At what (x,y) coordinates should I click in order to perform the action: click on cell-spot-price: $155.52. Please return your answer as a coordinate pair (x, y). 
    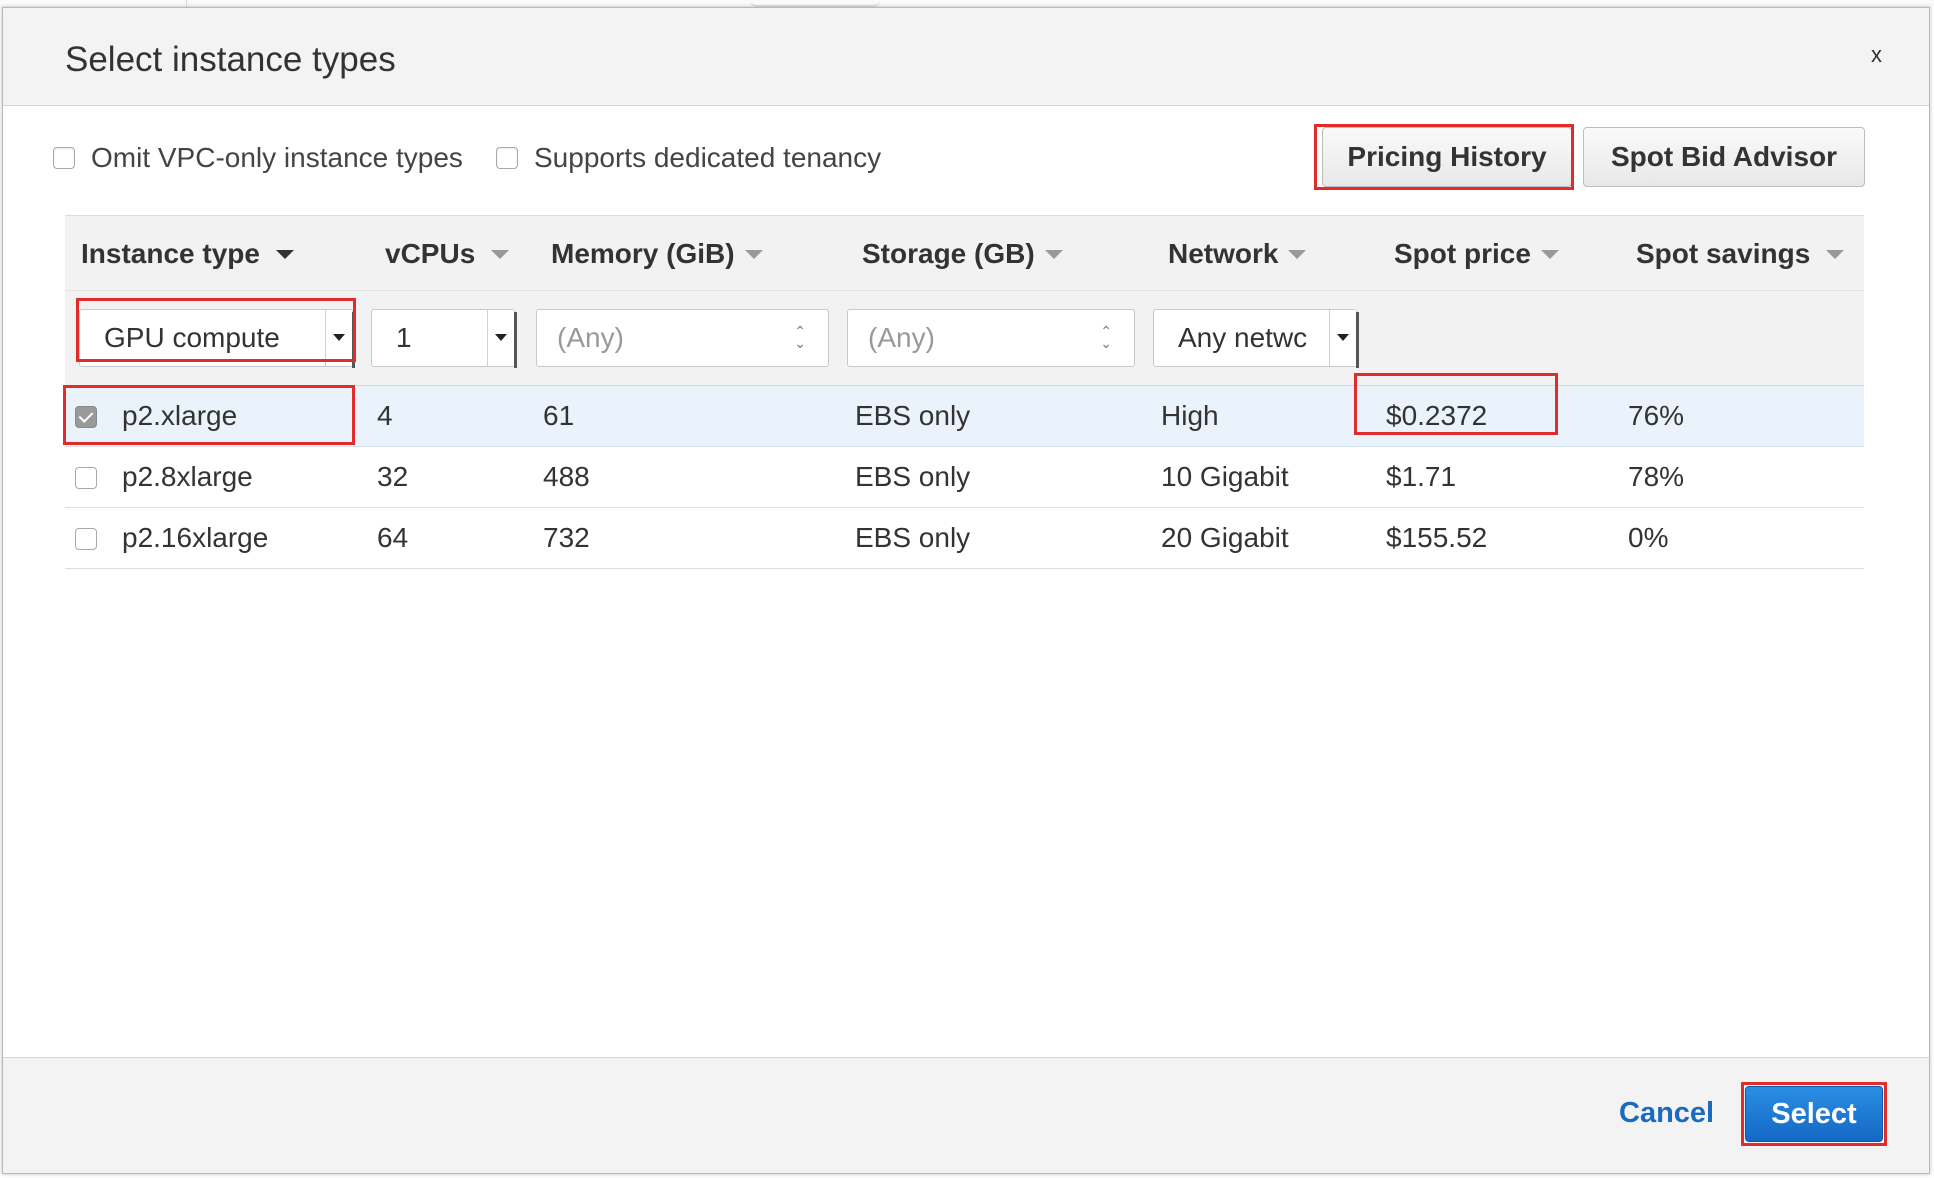
    Looking at the image, I should click on (1437, 537).